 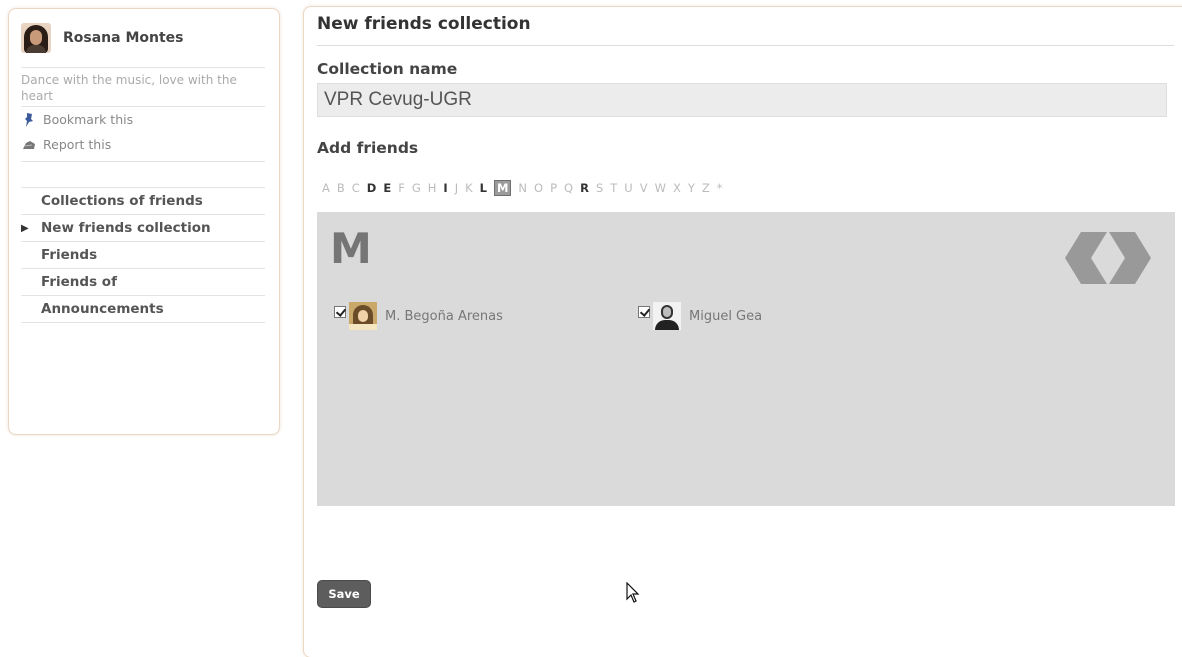 What do you see at coordinates (416, 188) in the screenshot?
I see `alphabet-letter: G` at bounding box center [416, 188].